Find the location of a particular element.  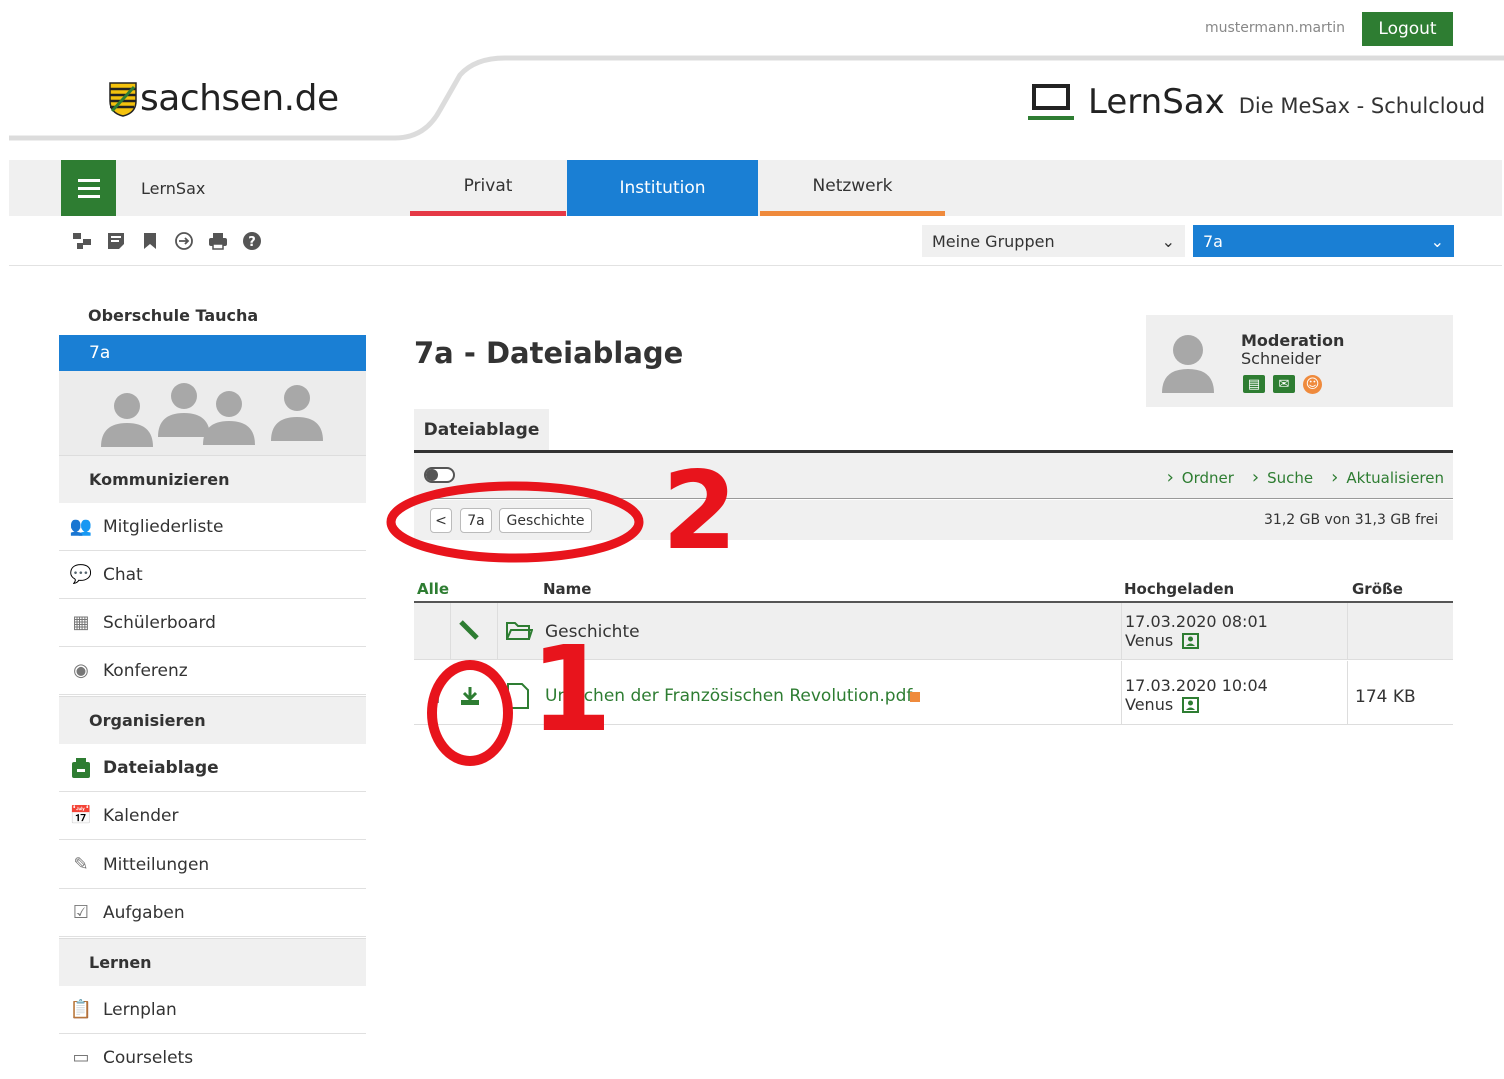

group-avatar is located at coordinates (212, 413).